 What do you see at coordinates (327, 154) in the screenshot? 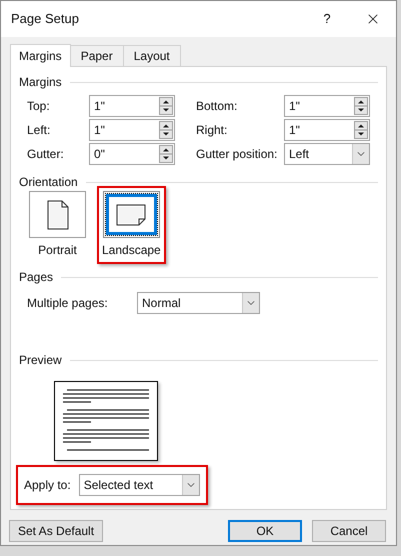
I see `dropdown-field: Left` at bounding box center [327, 154].